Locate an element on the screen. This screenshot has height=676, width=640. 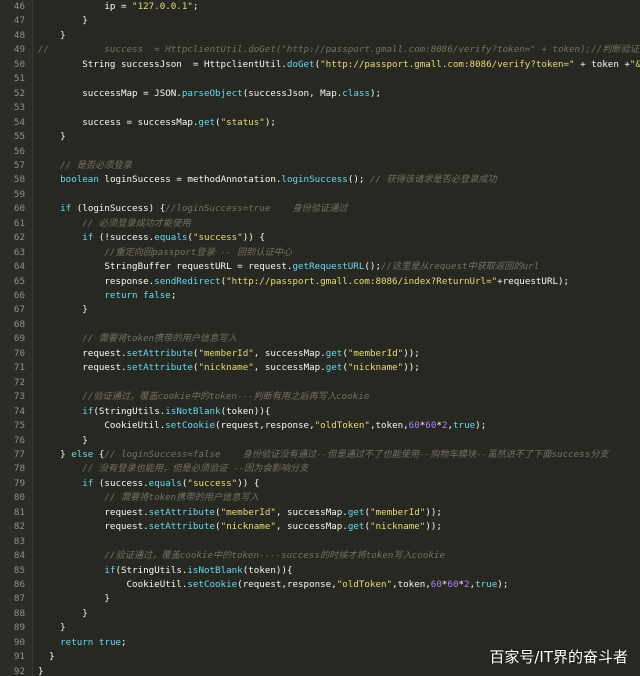
code-token: // 获得该请求是否必登录成功 is located at coordinates (433, 180).